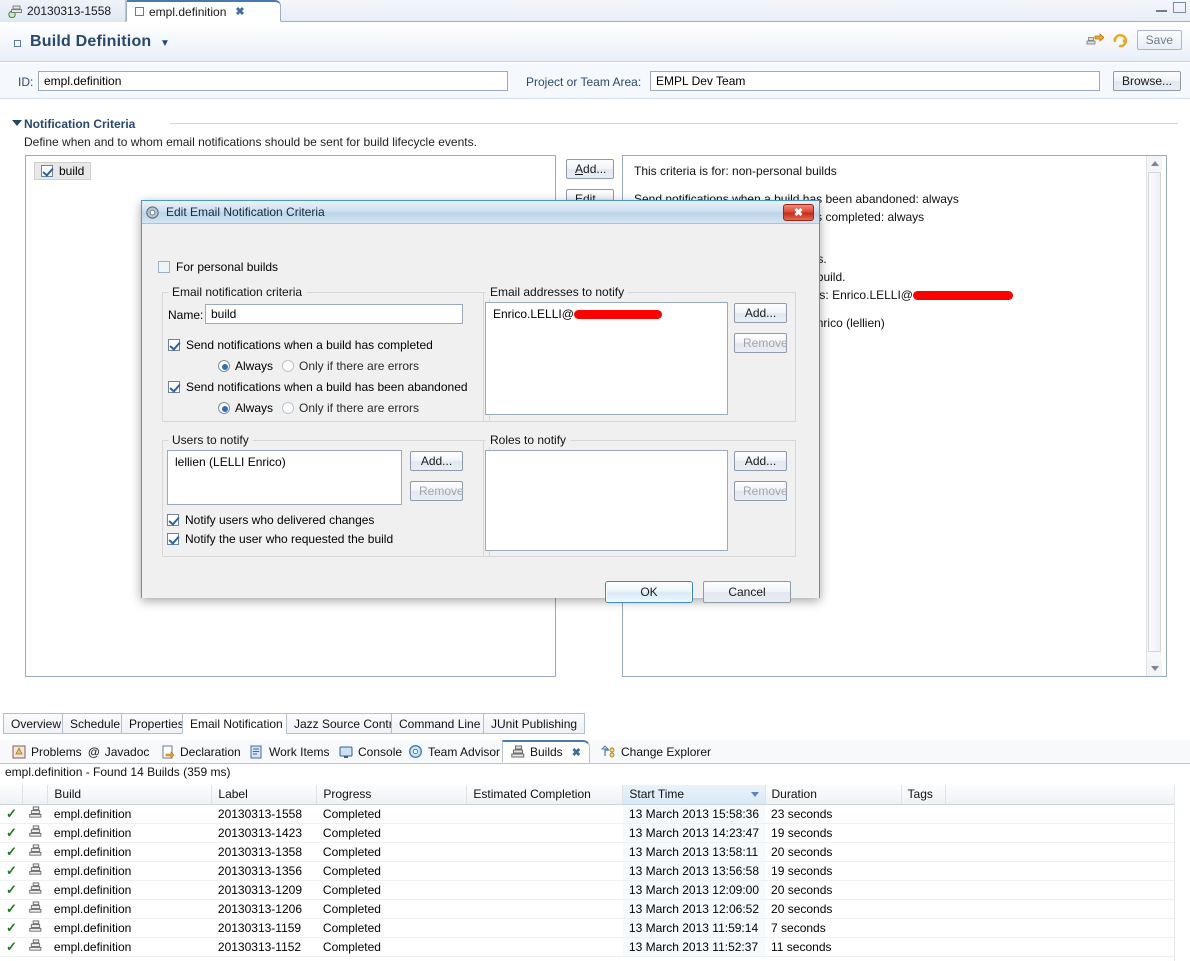 The height and width of the screenshot is (961, 1190). Describe the element at coordinates (370, 751) in the screenshot. I see `view-tab-console: Console` at that location.